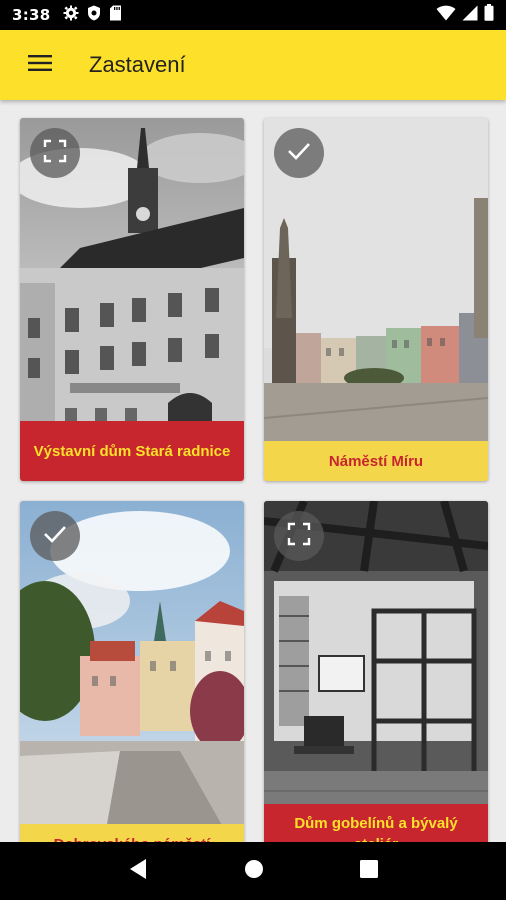 The image size is (506, 900). I want to click on shield-icon, so click(94, 15).